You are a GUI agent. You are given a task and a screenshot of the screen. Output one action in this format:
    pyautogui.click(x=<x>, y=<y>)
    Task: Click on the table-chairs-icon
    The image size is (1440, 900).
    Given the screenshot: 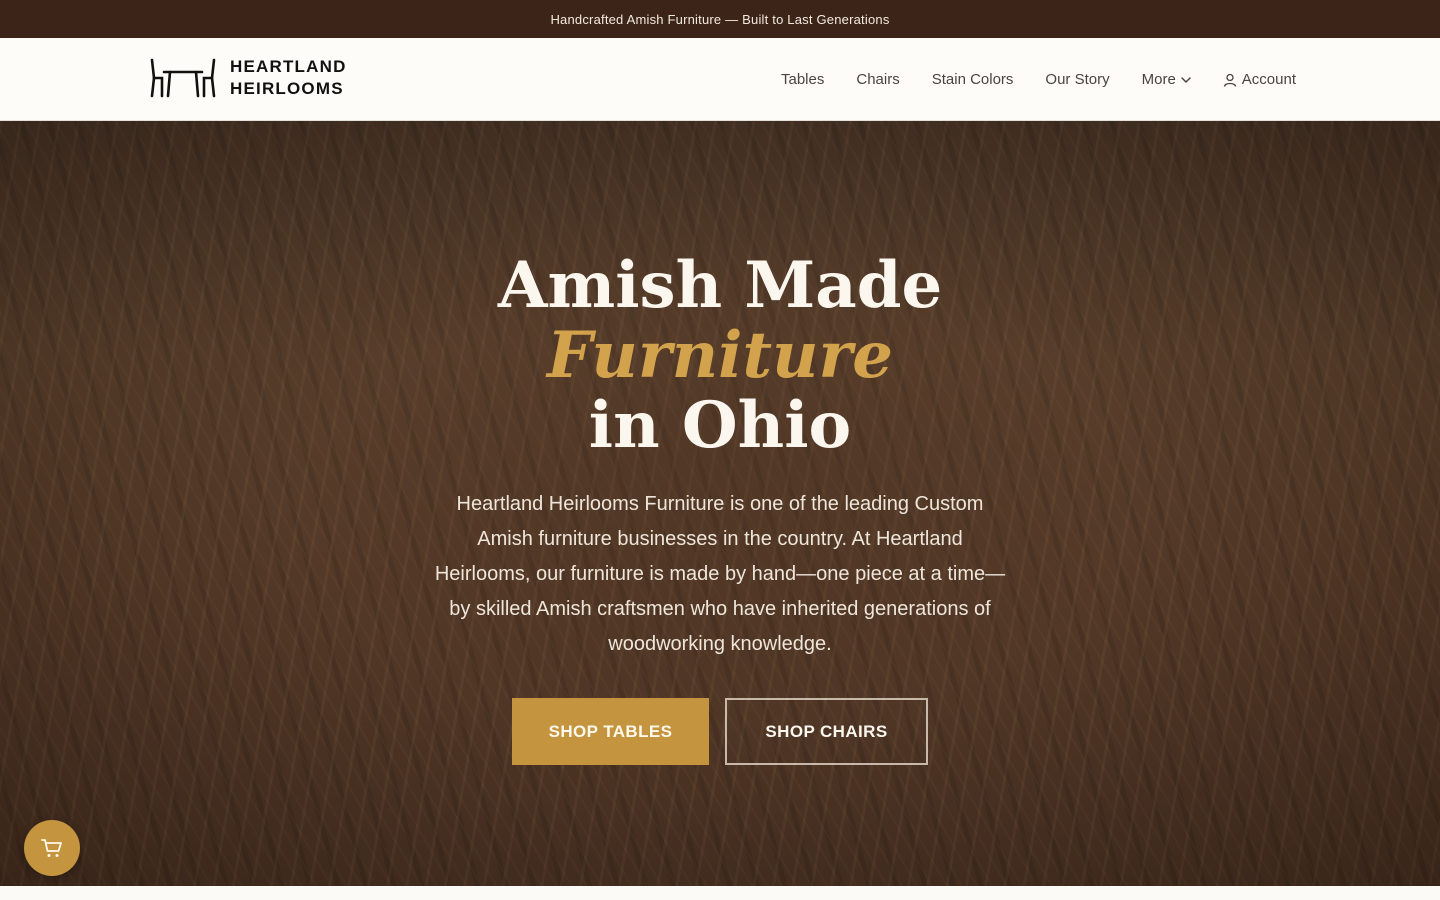 What is the action you would take?
    pyautogui.click(x=183, y=78)
    